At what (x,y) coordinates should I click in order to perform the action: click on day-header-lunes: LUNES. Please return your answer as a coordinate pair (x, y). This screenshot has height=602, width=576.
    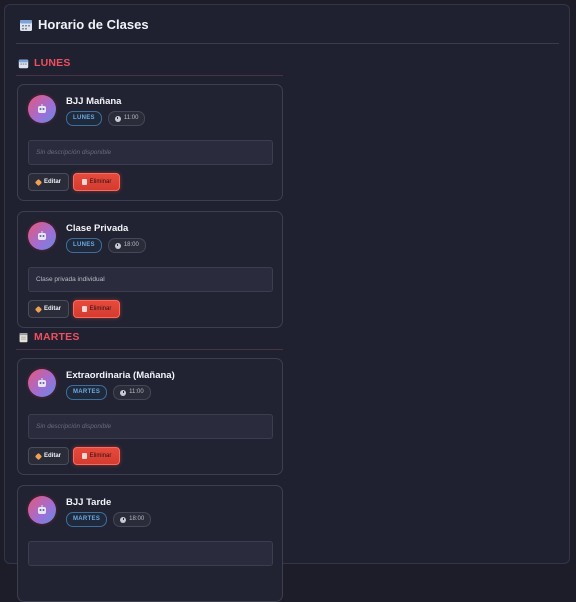
    Looking at the image, I should click on (44, 63).